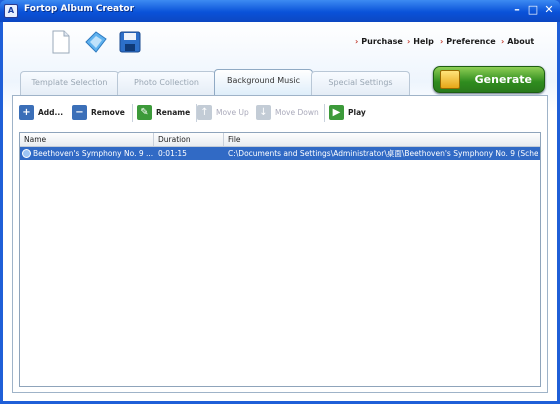 Image resolution: width=560 pixels, height=404 pixels. Describe the element at coordinates (189, 139) in the screenshot. I see `column-header-duration: Duration` at that location.